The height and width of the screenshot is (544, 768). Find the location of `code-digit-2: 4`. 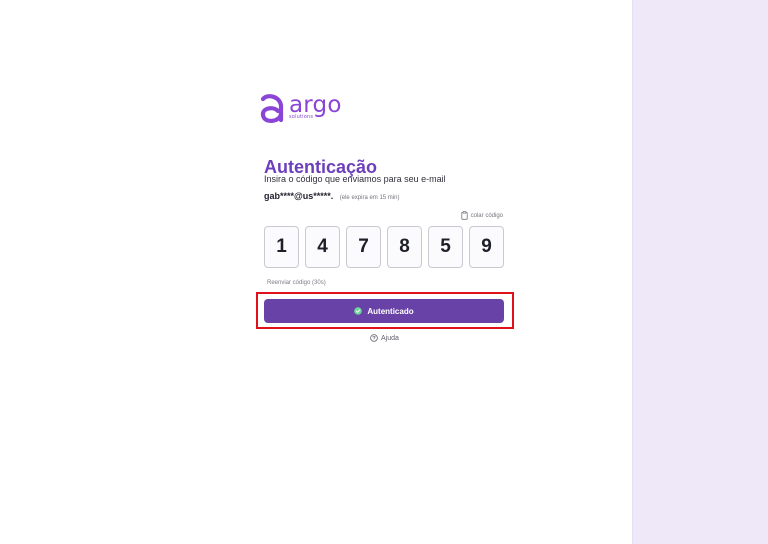

code-digit-2: 4 is located at coordinates (322, 247).